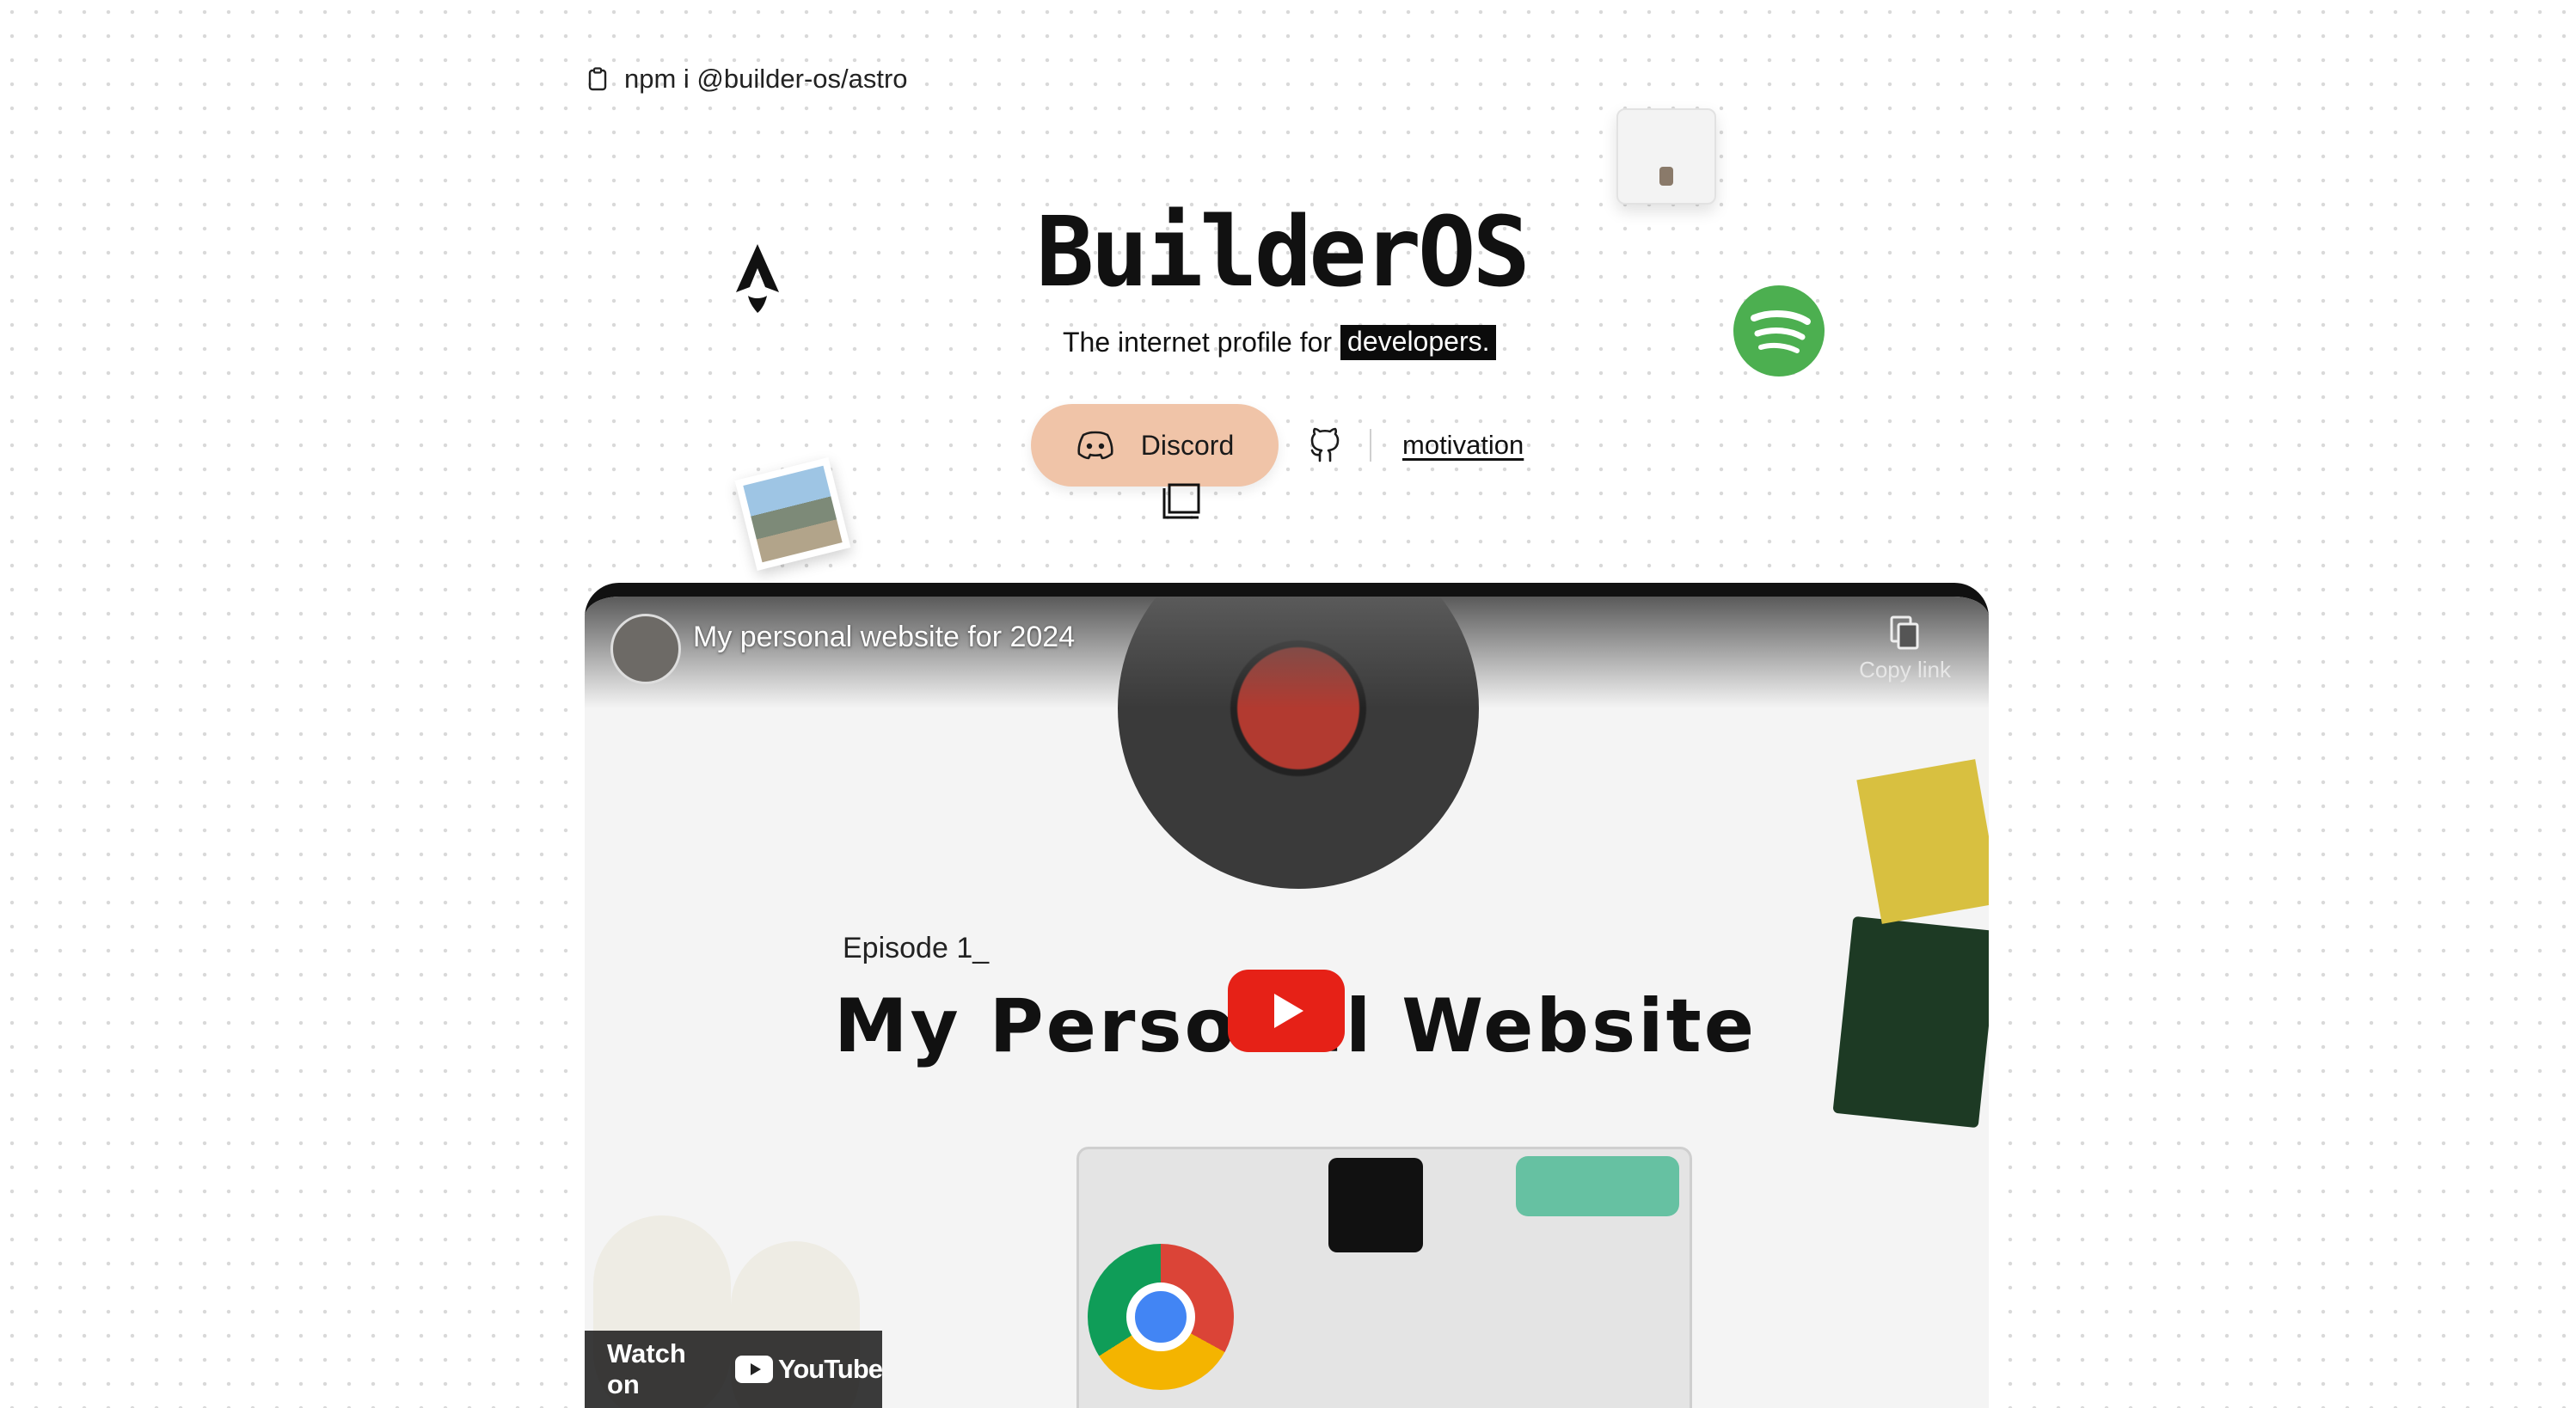 The width and height of the screenshot is (2576, 1408). I want to click on keycap-figure, so click(1666, 176).